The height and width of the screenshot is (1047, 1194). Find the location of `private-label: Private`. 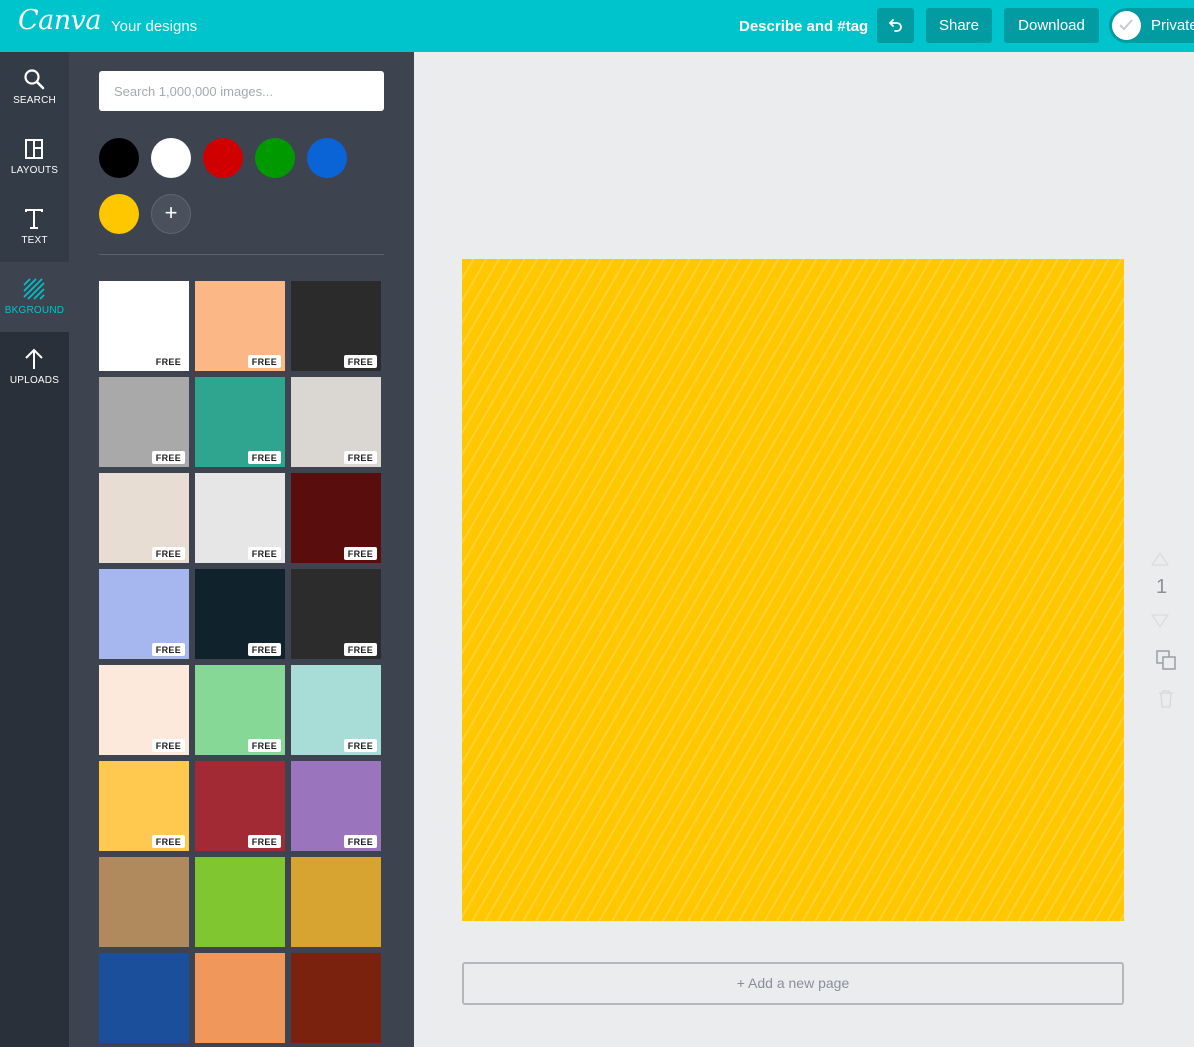

private-label: Private is located at coordinates (1172, 25).